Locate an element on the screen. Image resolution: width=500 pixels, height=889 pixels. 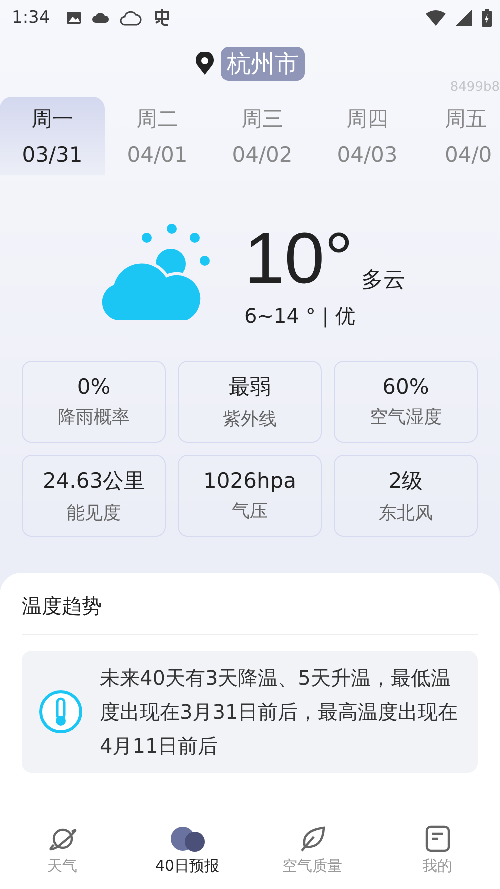
battery-icon is located at coordinates (487, 18).